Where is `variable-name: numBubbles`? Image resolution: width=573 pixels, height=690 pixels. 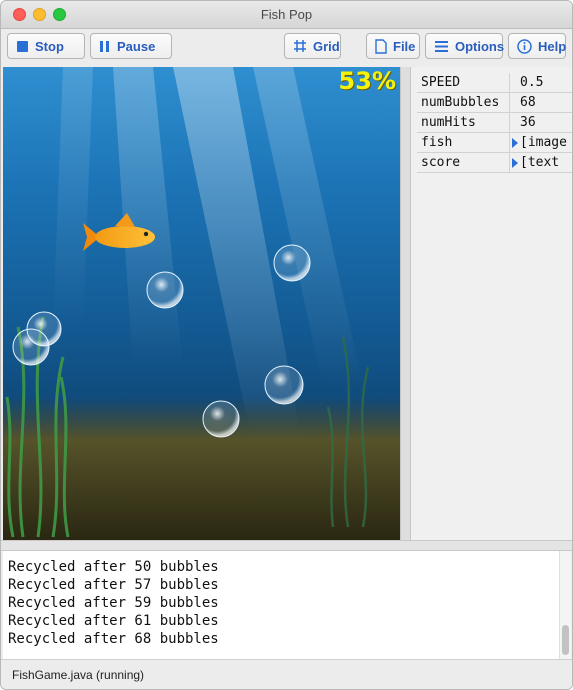 variable-name: numBubbles is located at coordinates (460, 102).